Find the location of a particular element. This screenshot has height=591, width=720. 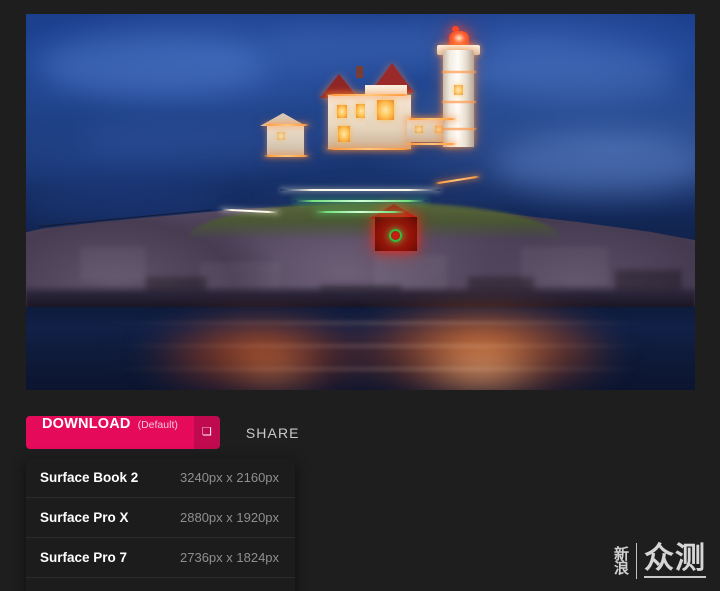

gable-window is located at coordinates (385, 110).